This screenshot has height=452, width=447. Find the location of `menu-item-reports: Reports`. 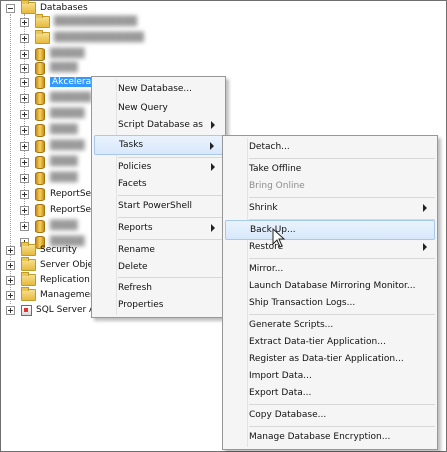

menu-item-reports: Reports is located at coordinates (158, 228).